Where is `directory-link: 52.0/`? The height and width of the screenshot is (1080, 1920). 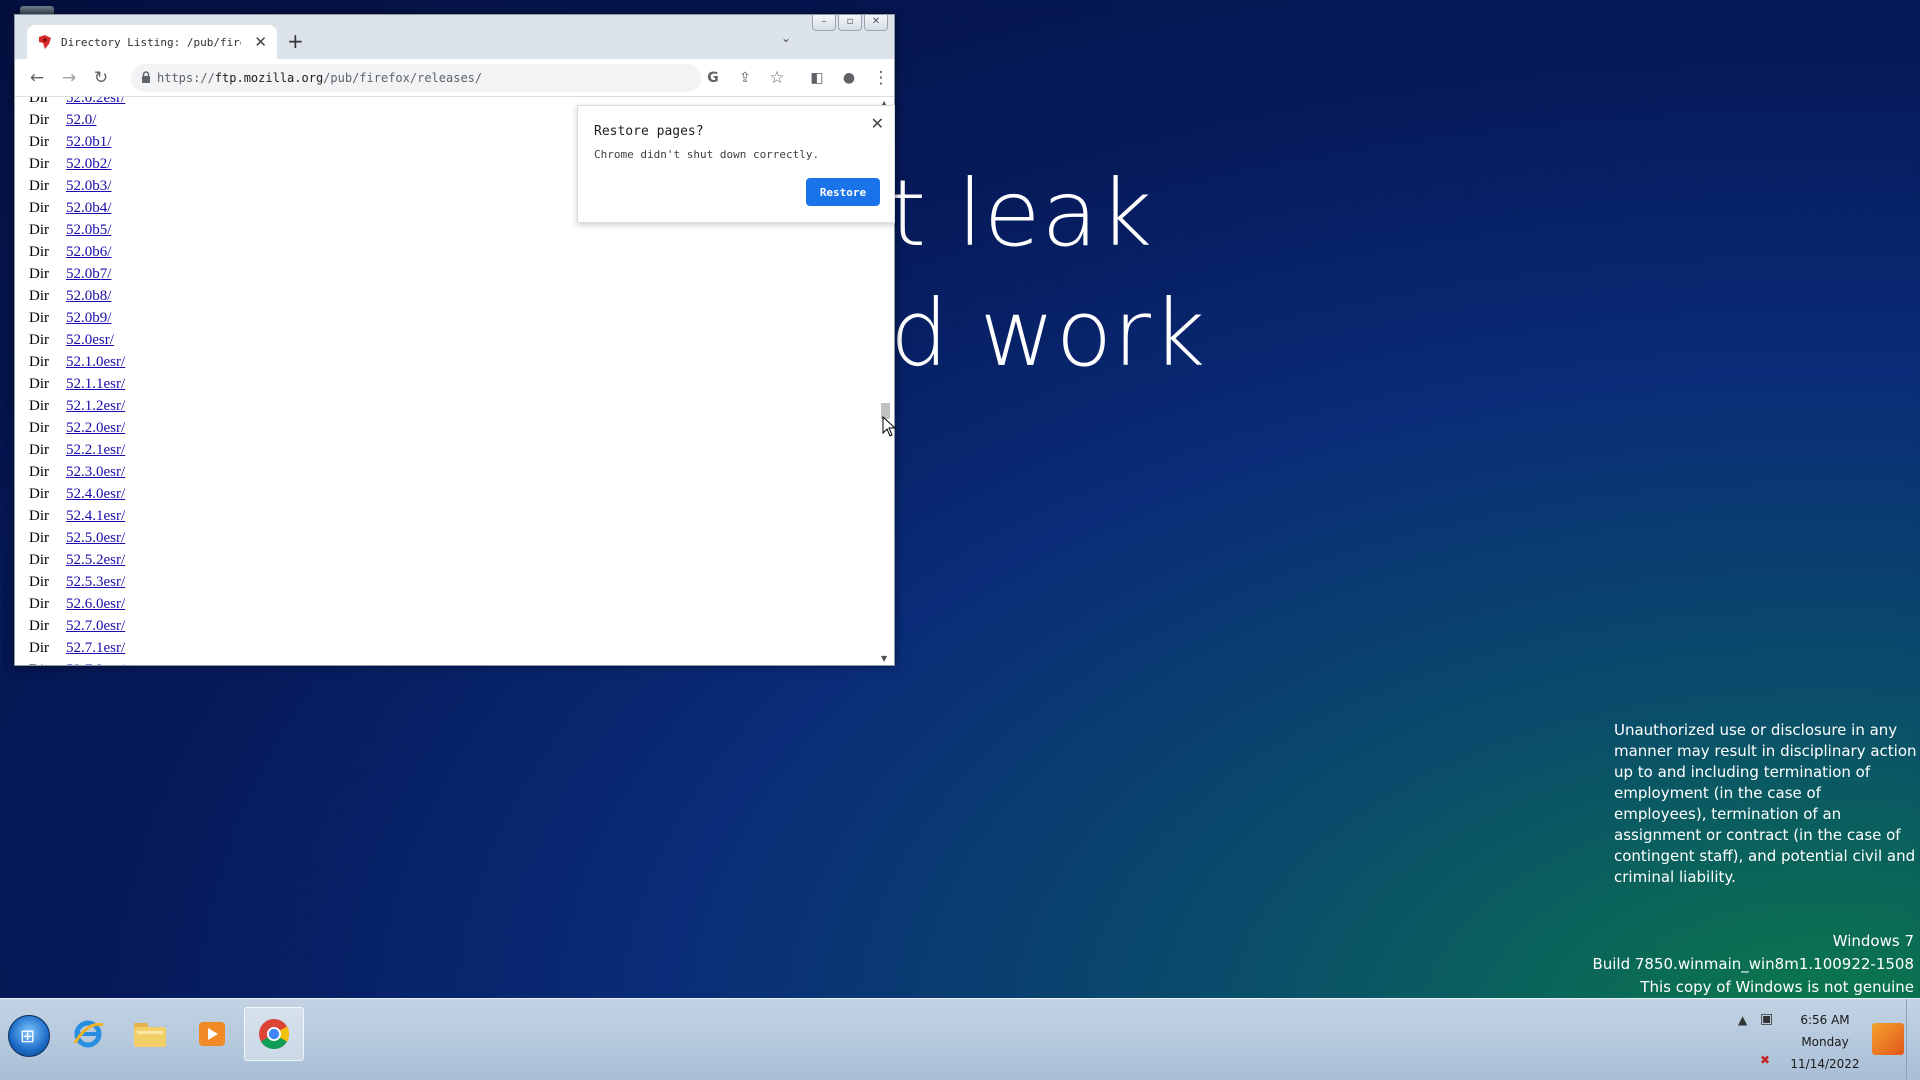
directory-link: 52.0/ is located at coordinates (81, 120).